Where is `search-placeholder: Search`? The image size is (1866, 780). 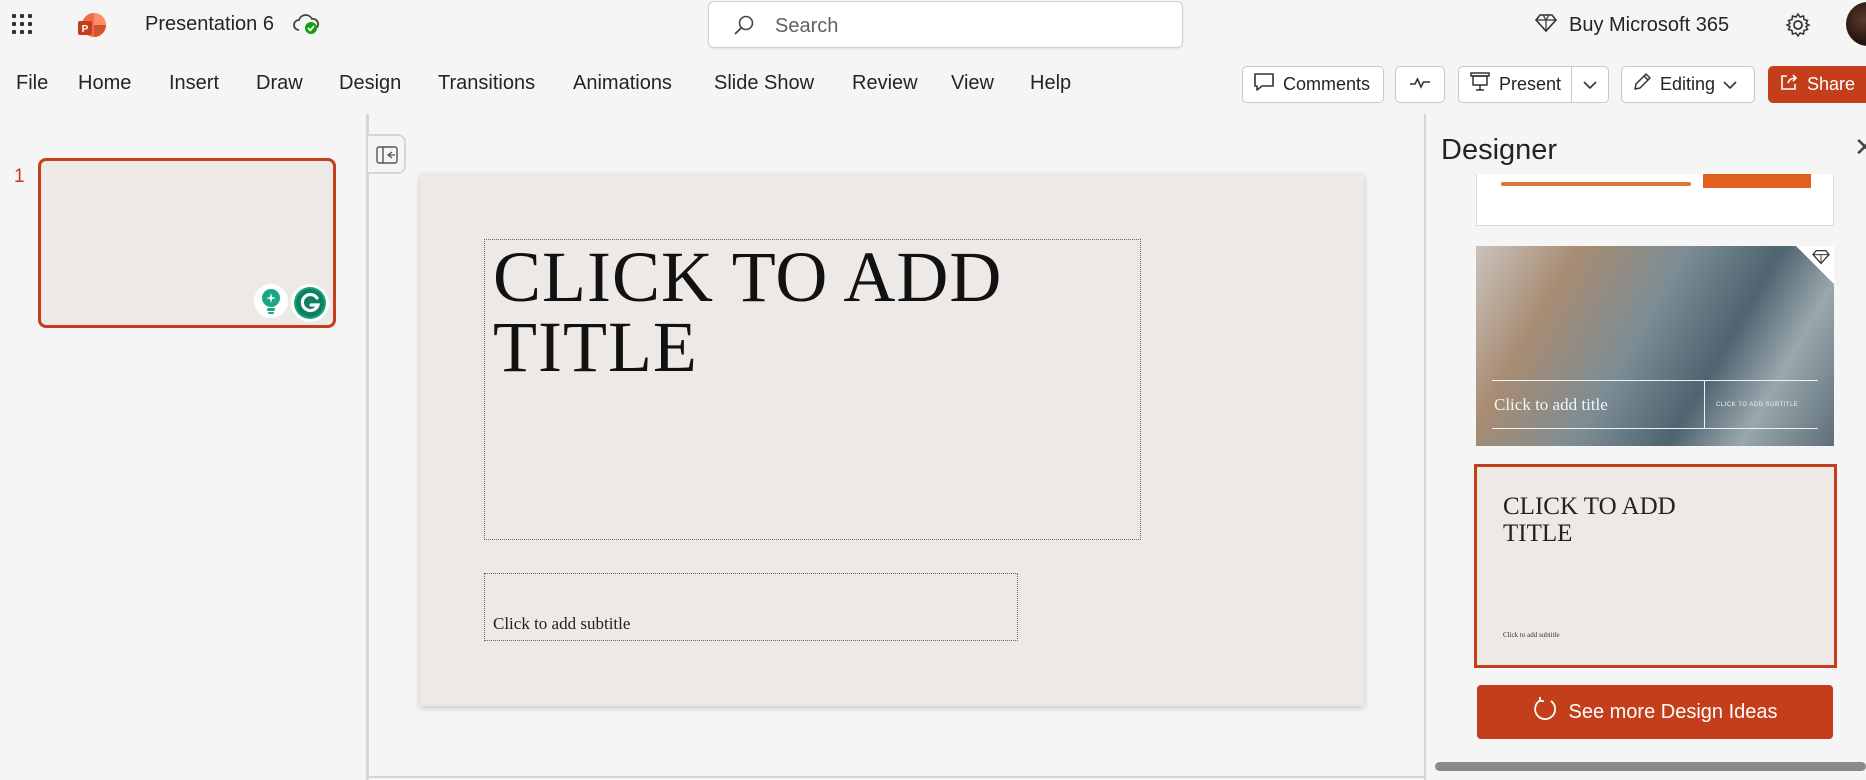 search-placeholder: Search is located at coordinates (807, 26).